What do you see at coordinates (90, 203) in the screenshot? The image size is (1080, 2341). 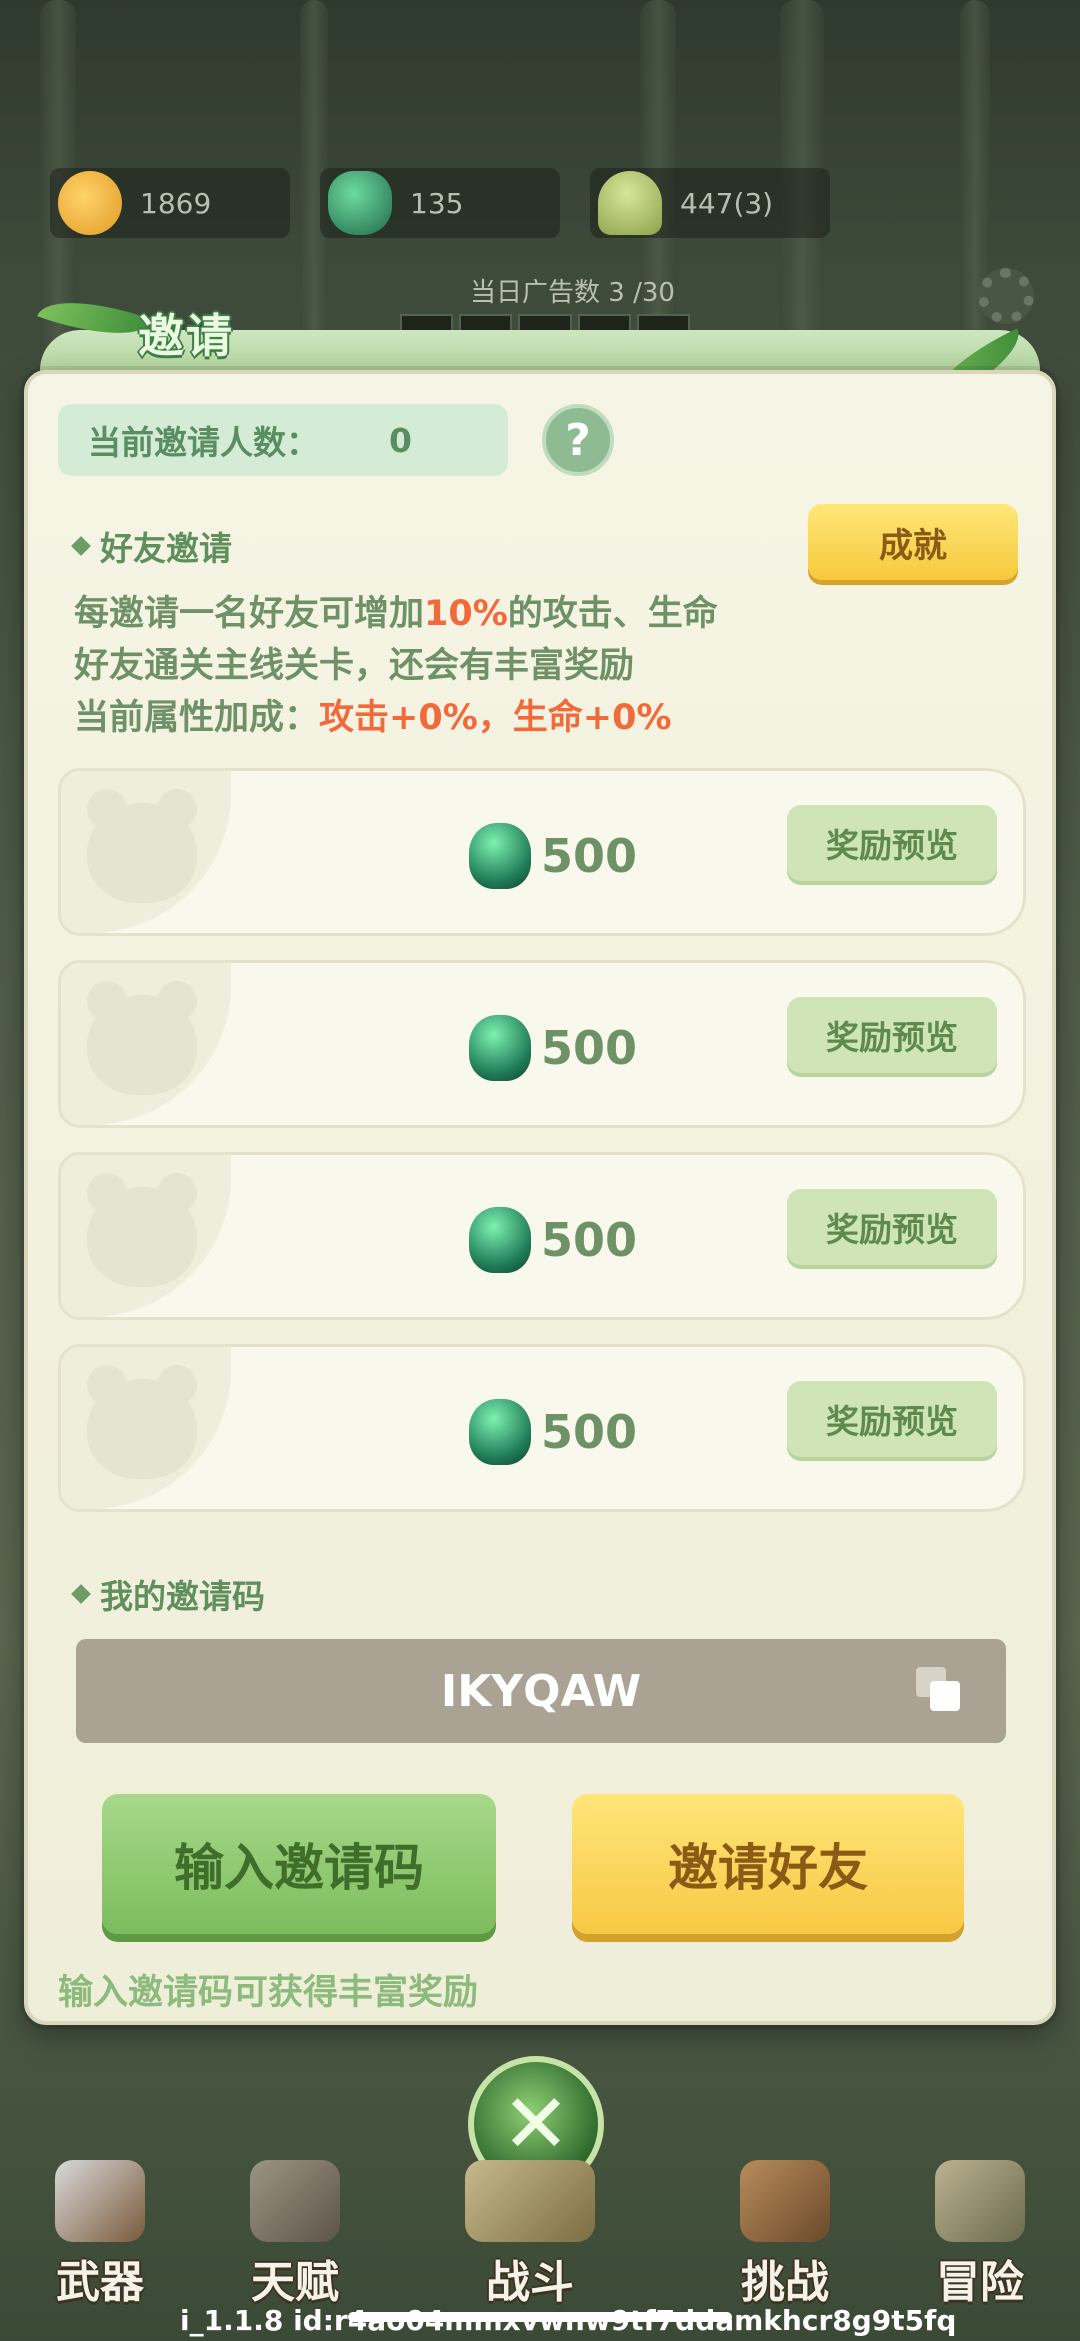 I see `paw-coin-icon` at bounding box center [90, 203].